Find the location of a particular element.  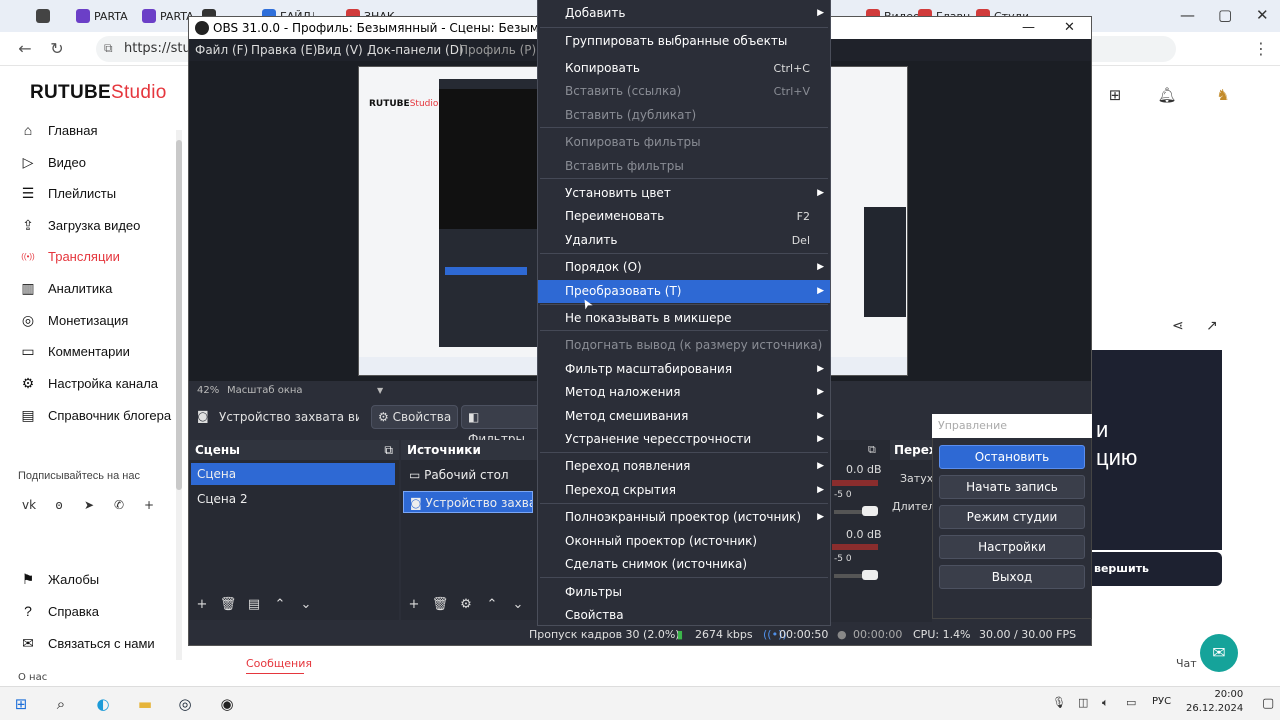

obs-menu-item: Профиль (P) is located at coordinates (497, 50).